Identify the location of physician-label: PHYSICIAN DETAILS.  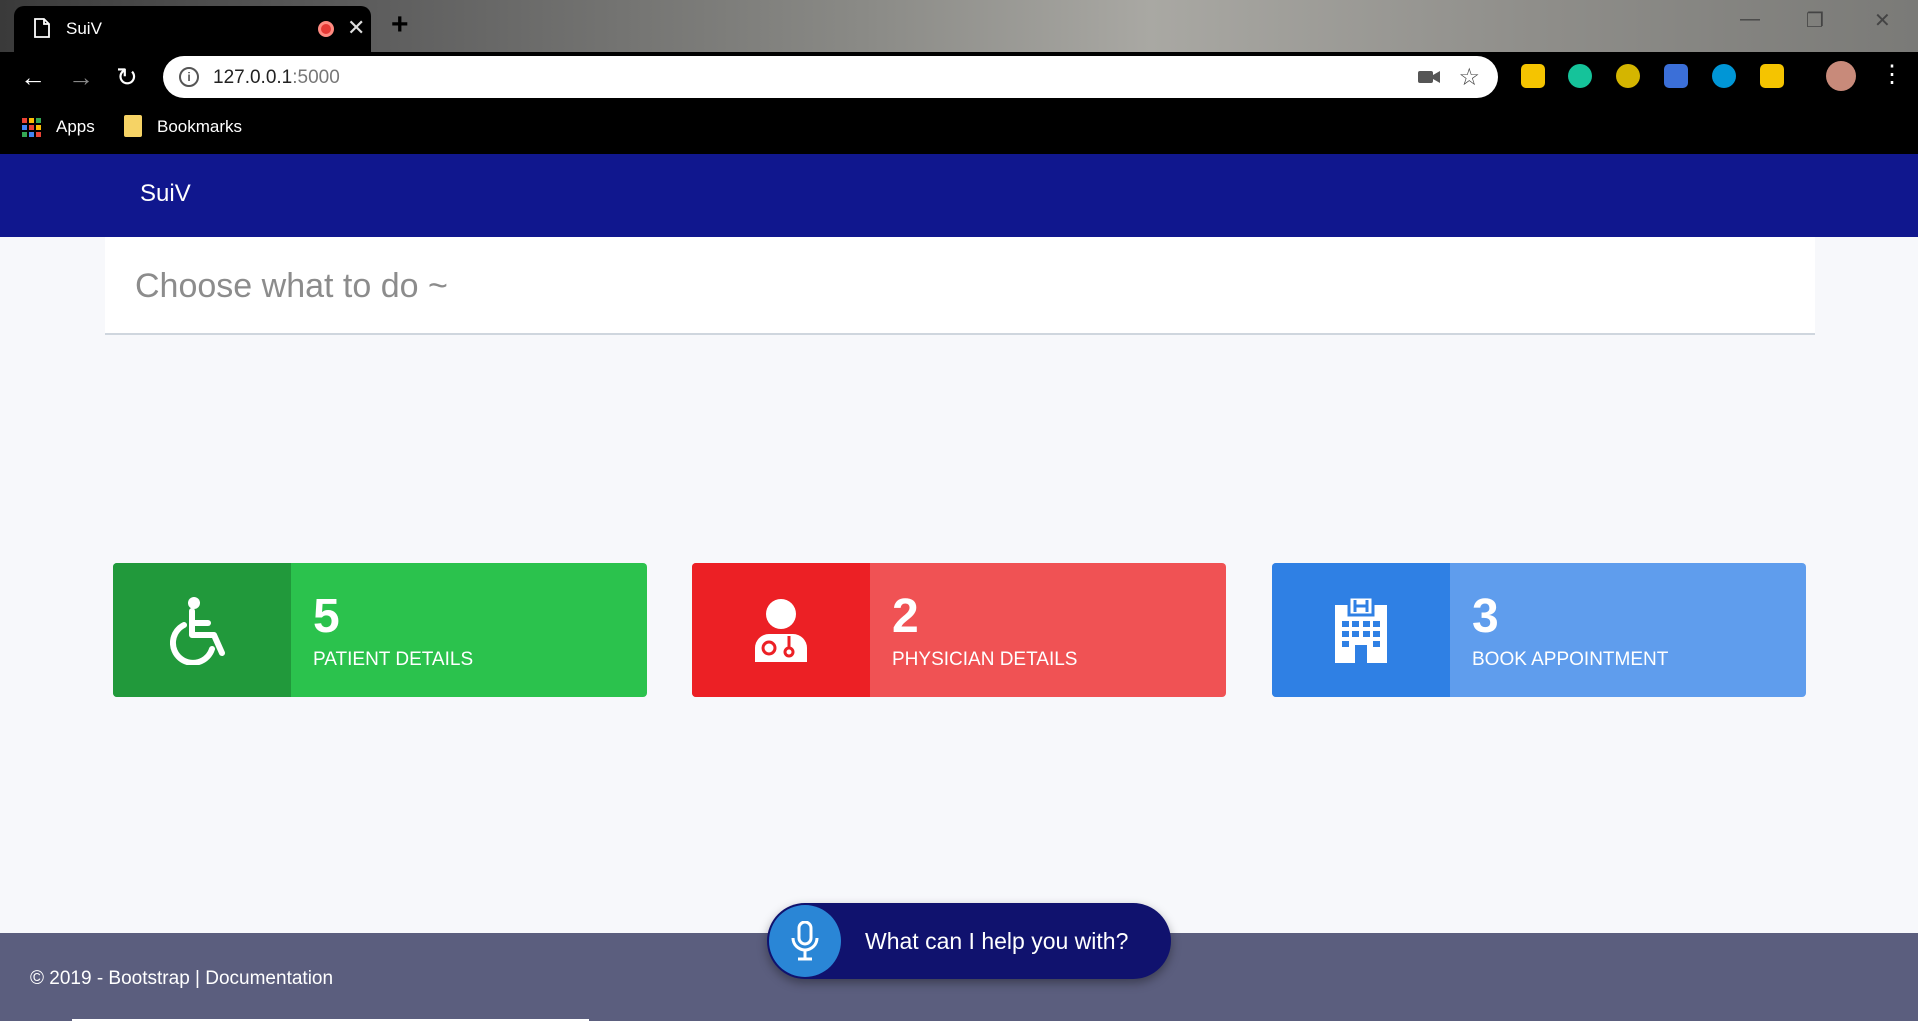
(985, 659).